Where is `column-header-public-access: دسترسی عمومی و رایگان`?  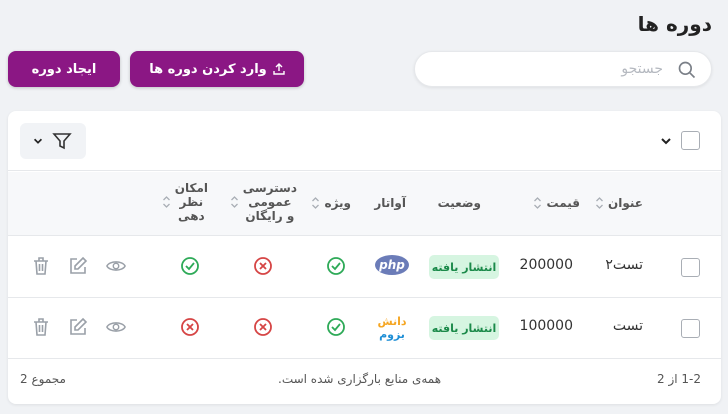 column-header-public-access: دسترسی عمومی و رایگان is located at coordinates (263, 202).